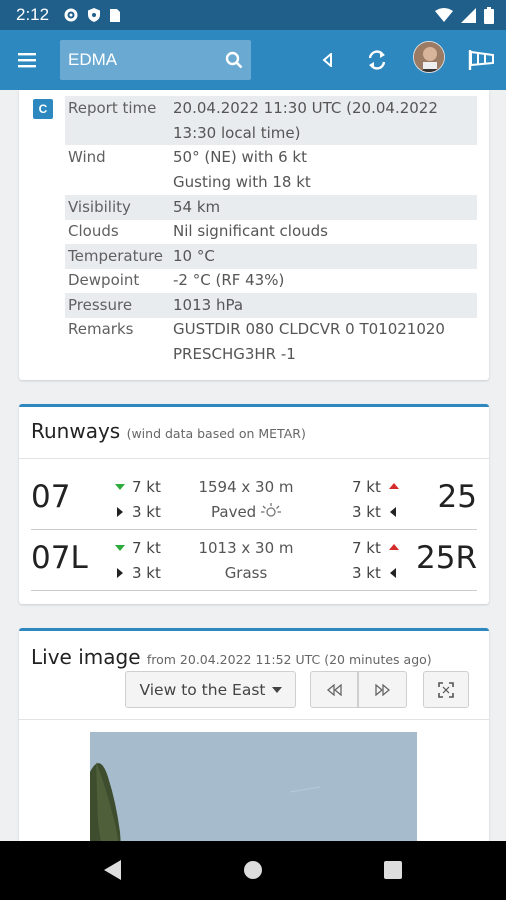  What do you see at coordinates (254, 719) in the screenshot?
I see `divider` at bounding box center [254, 719].